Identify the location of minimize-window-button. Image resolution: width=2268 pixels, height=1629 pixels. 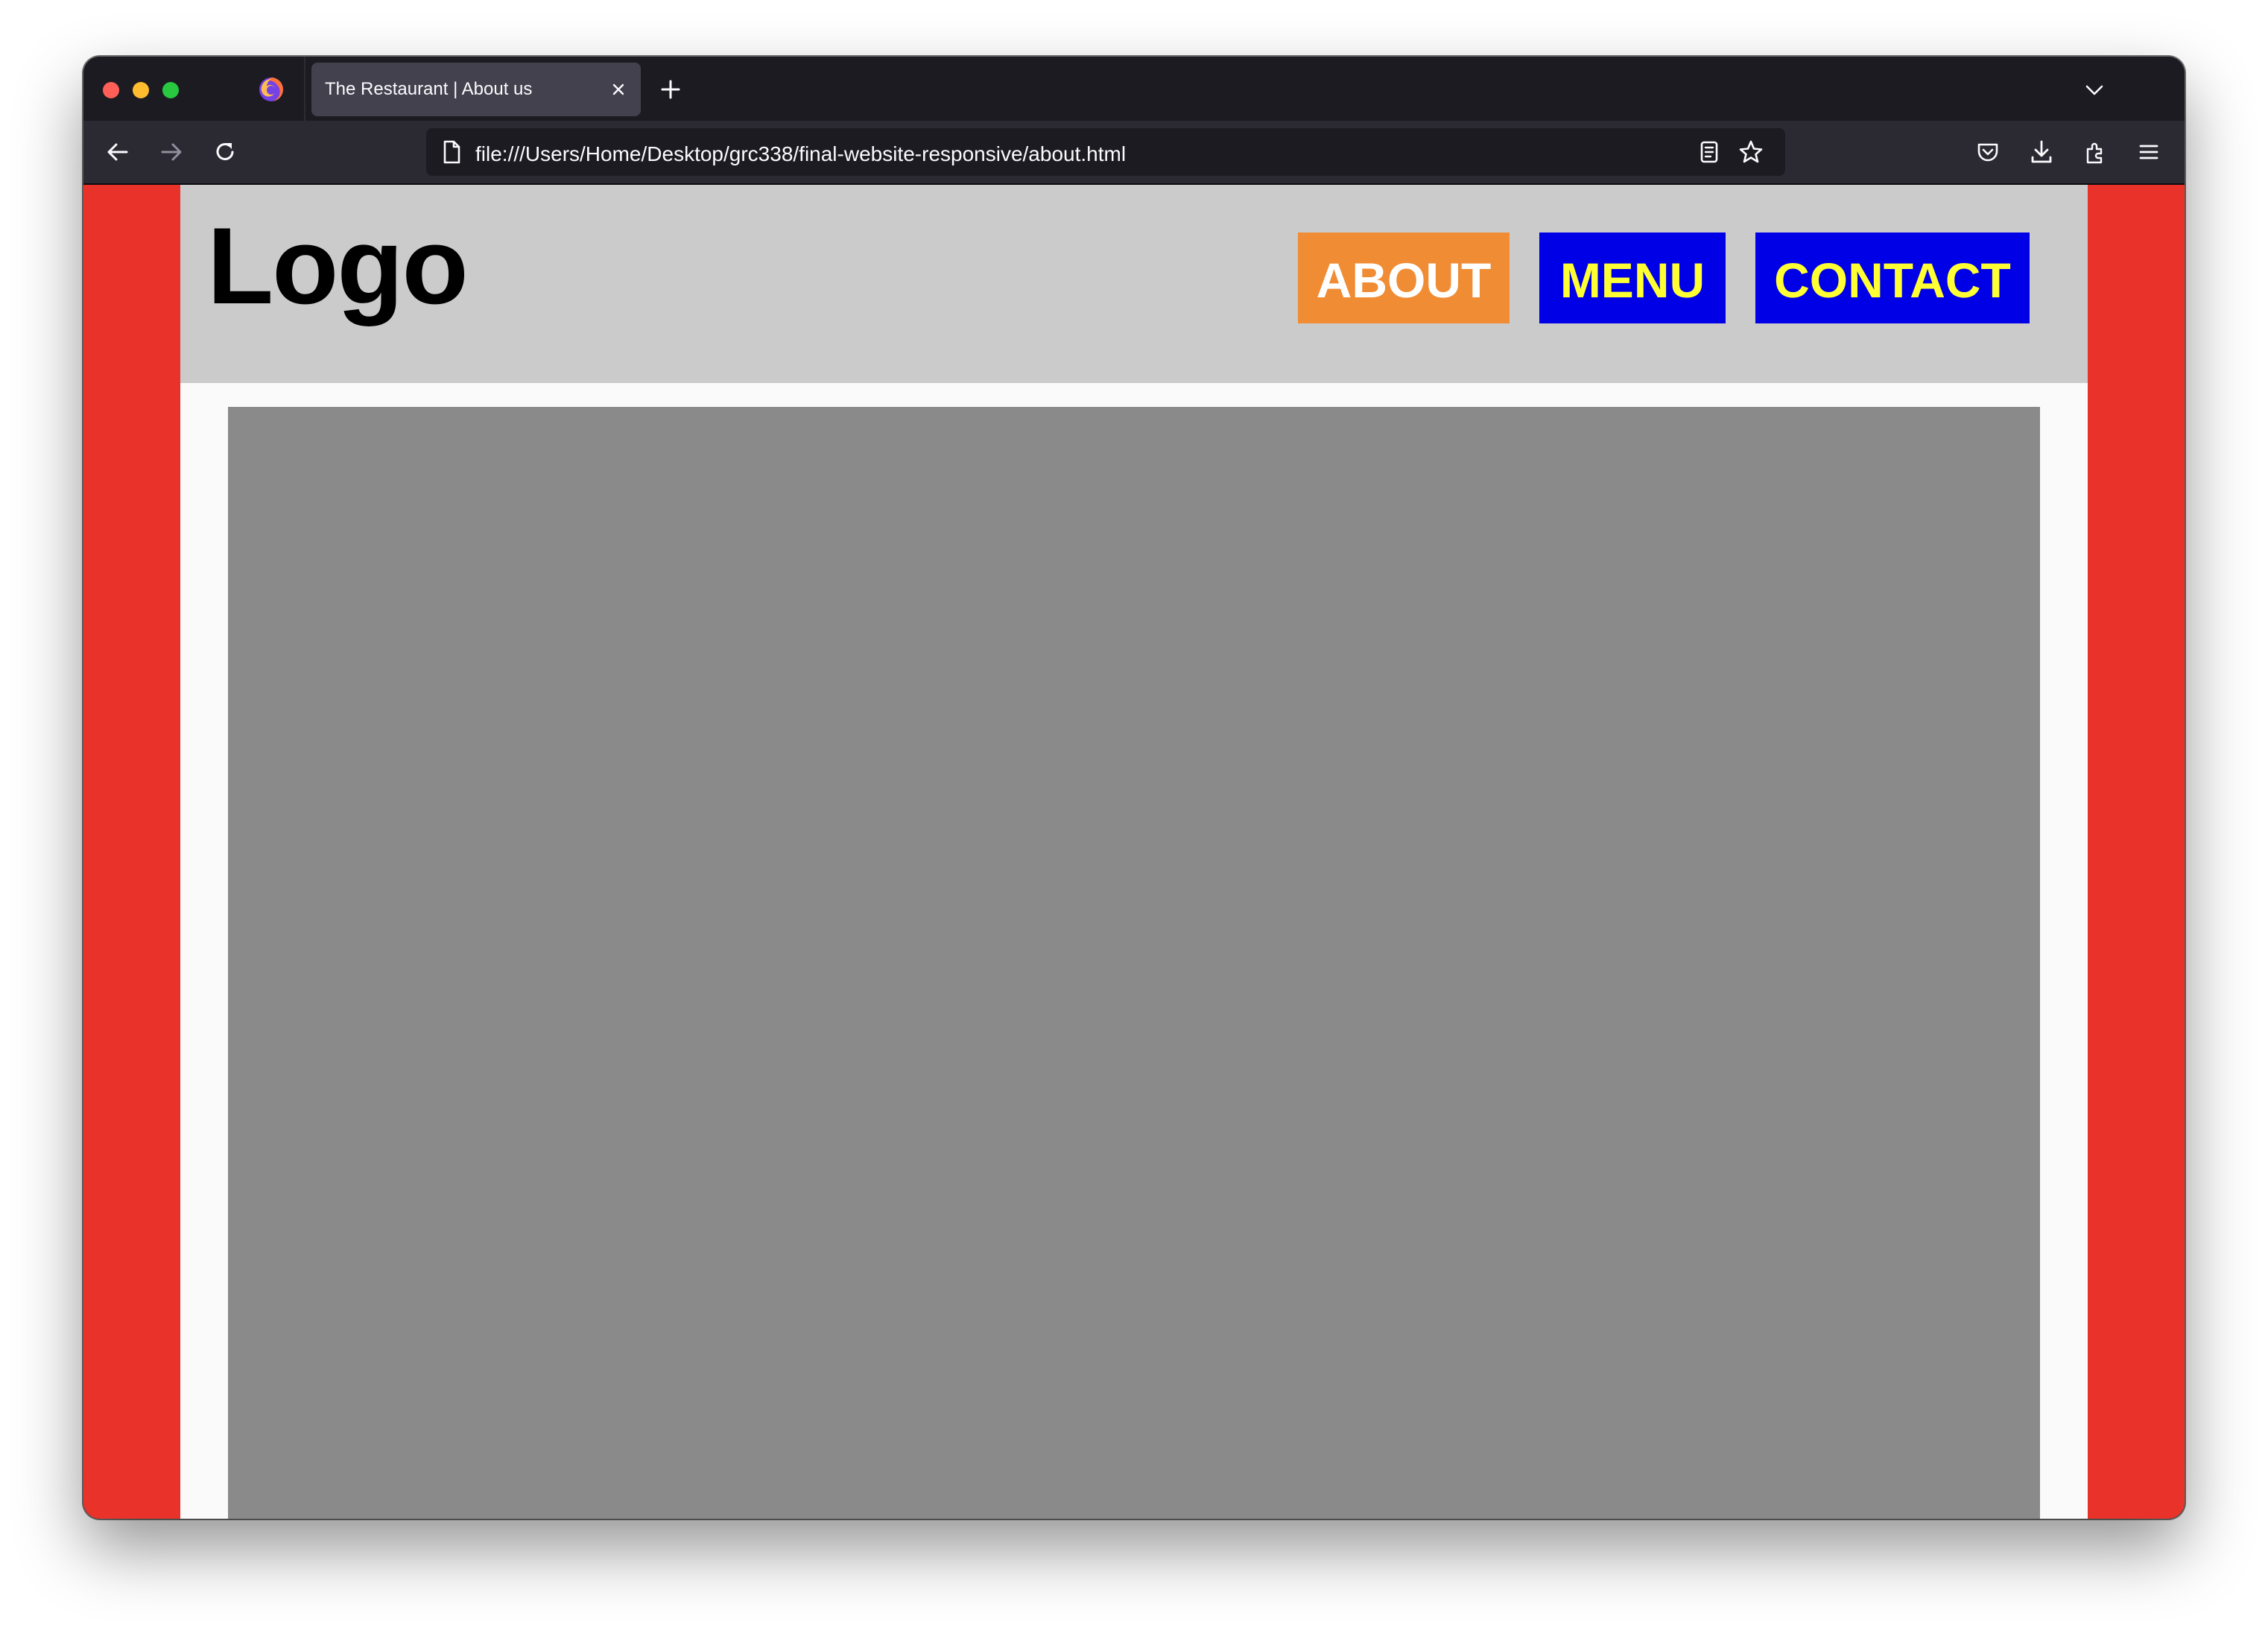
(141, 90).